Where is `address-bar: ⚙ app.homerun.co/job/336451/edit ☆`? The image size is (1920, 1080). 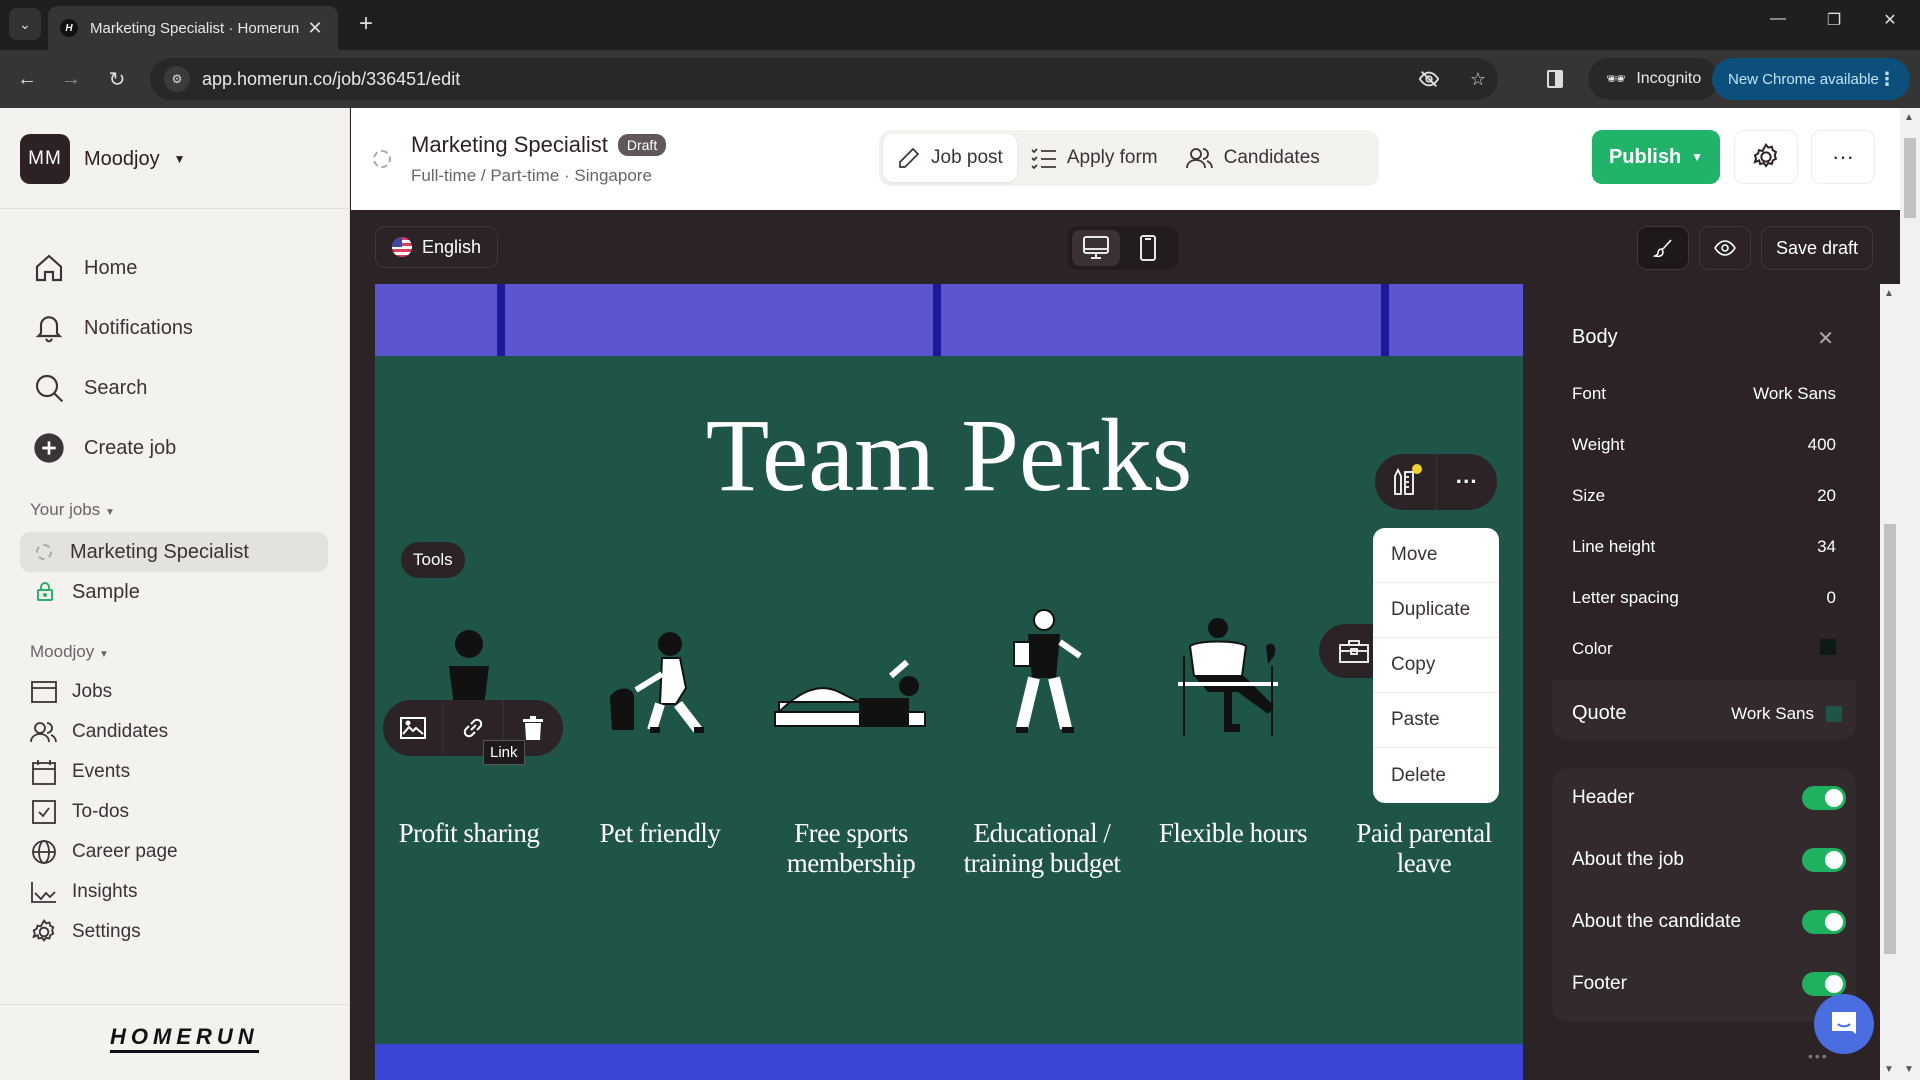 address-bar: ⚙ app.homerun.co/job/336451/edit ☆ is located at coordinates (824, 79).